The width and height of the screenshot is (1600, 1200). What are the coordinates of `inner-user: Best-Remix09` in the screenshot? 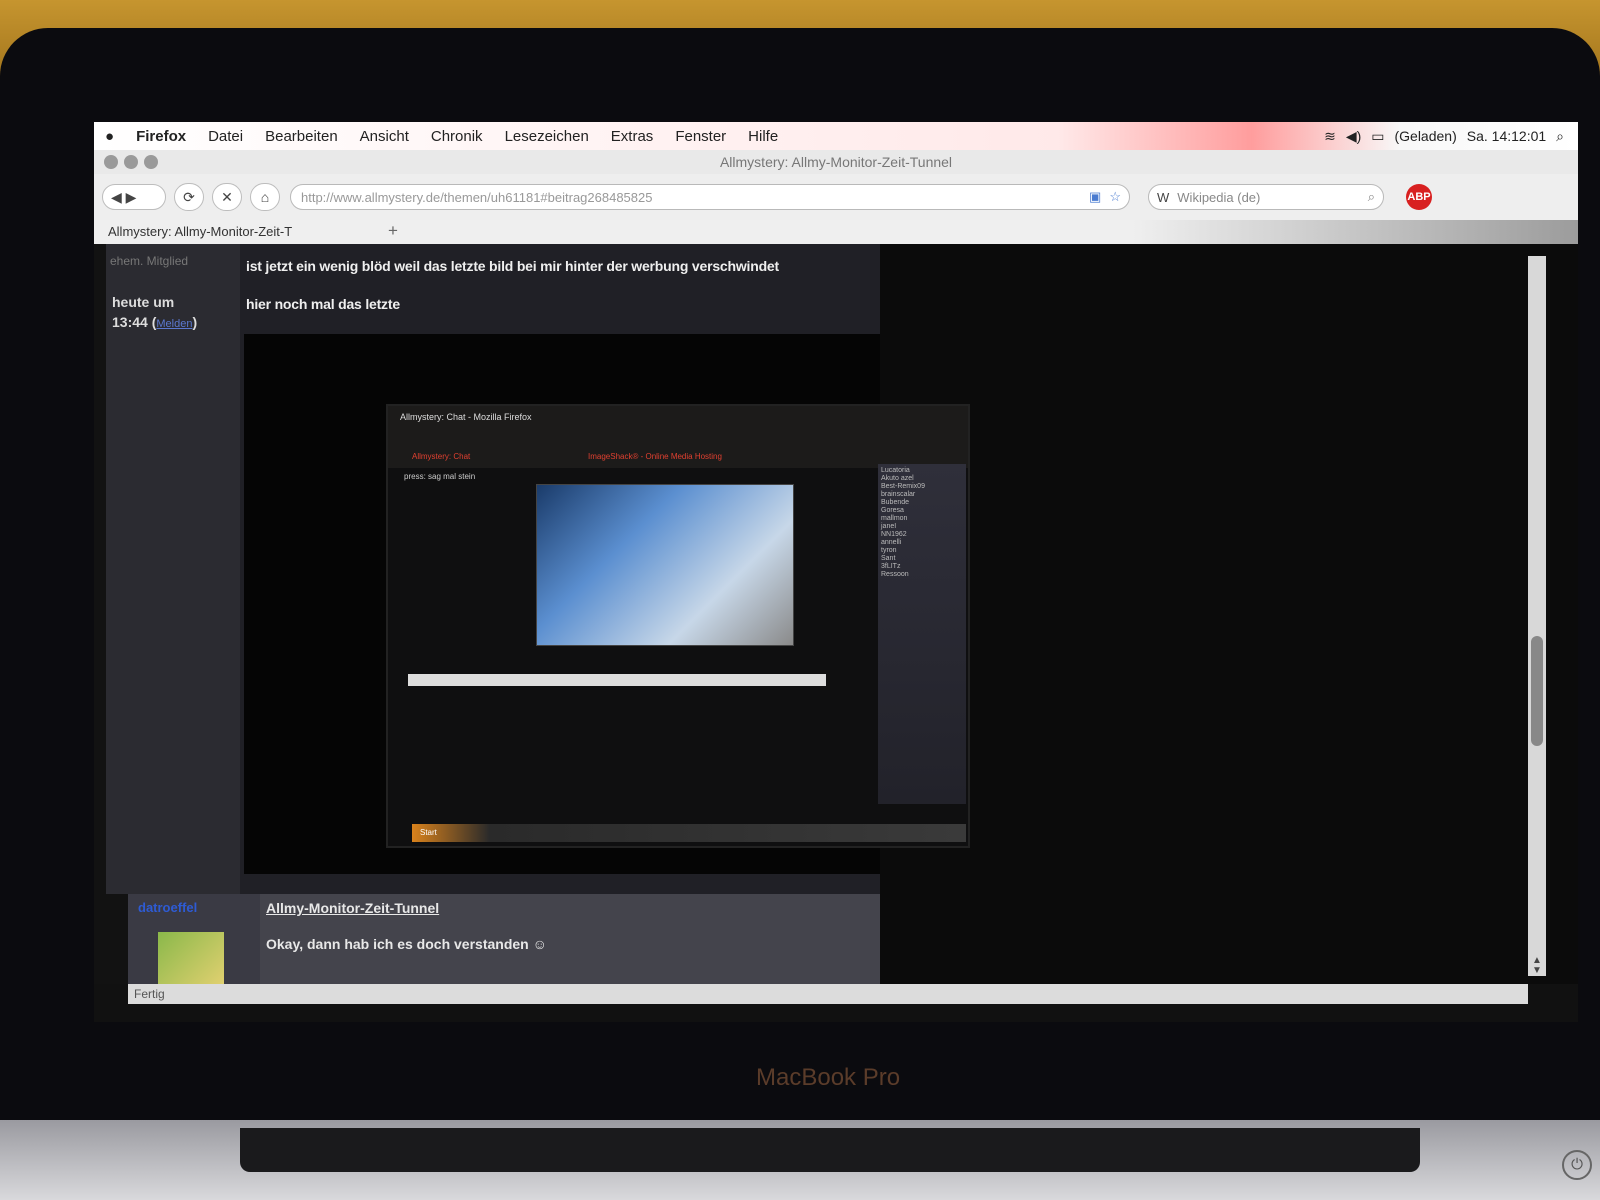 It's located at (903, 486).